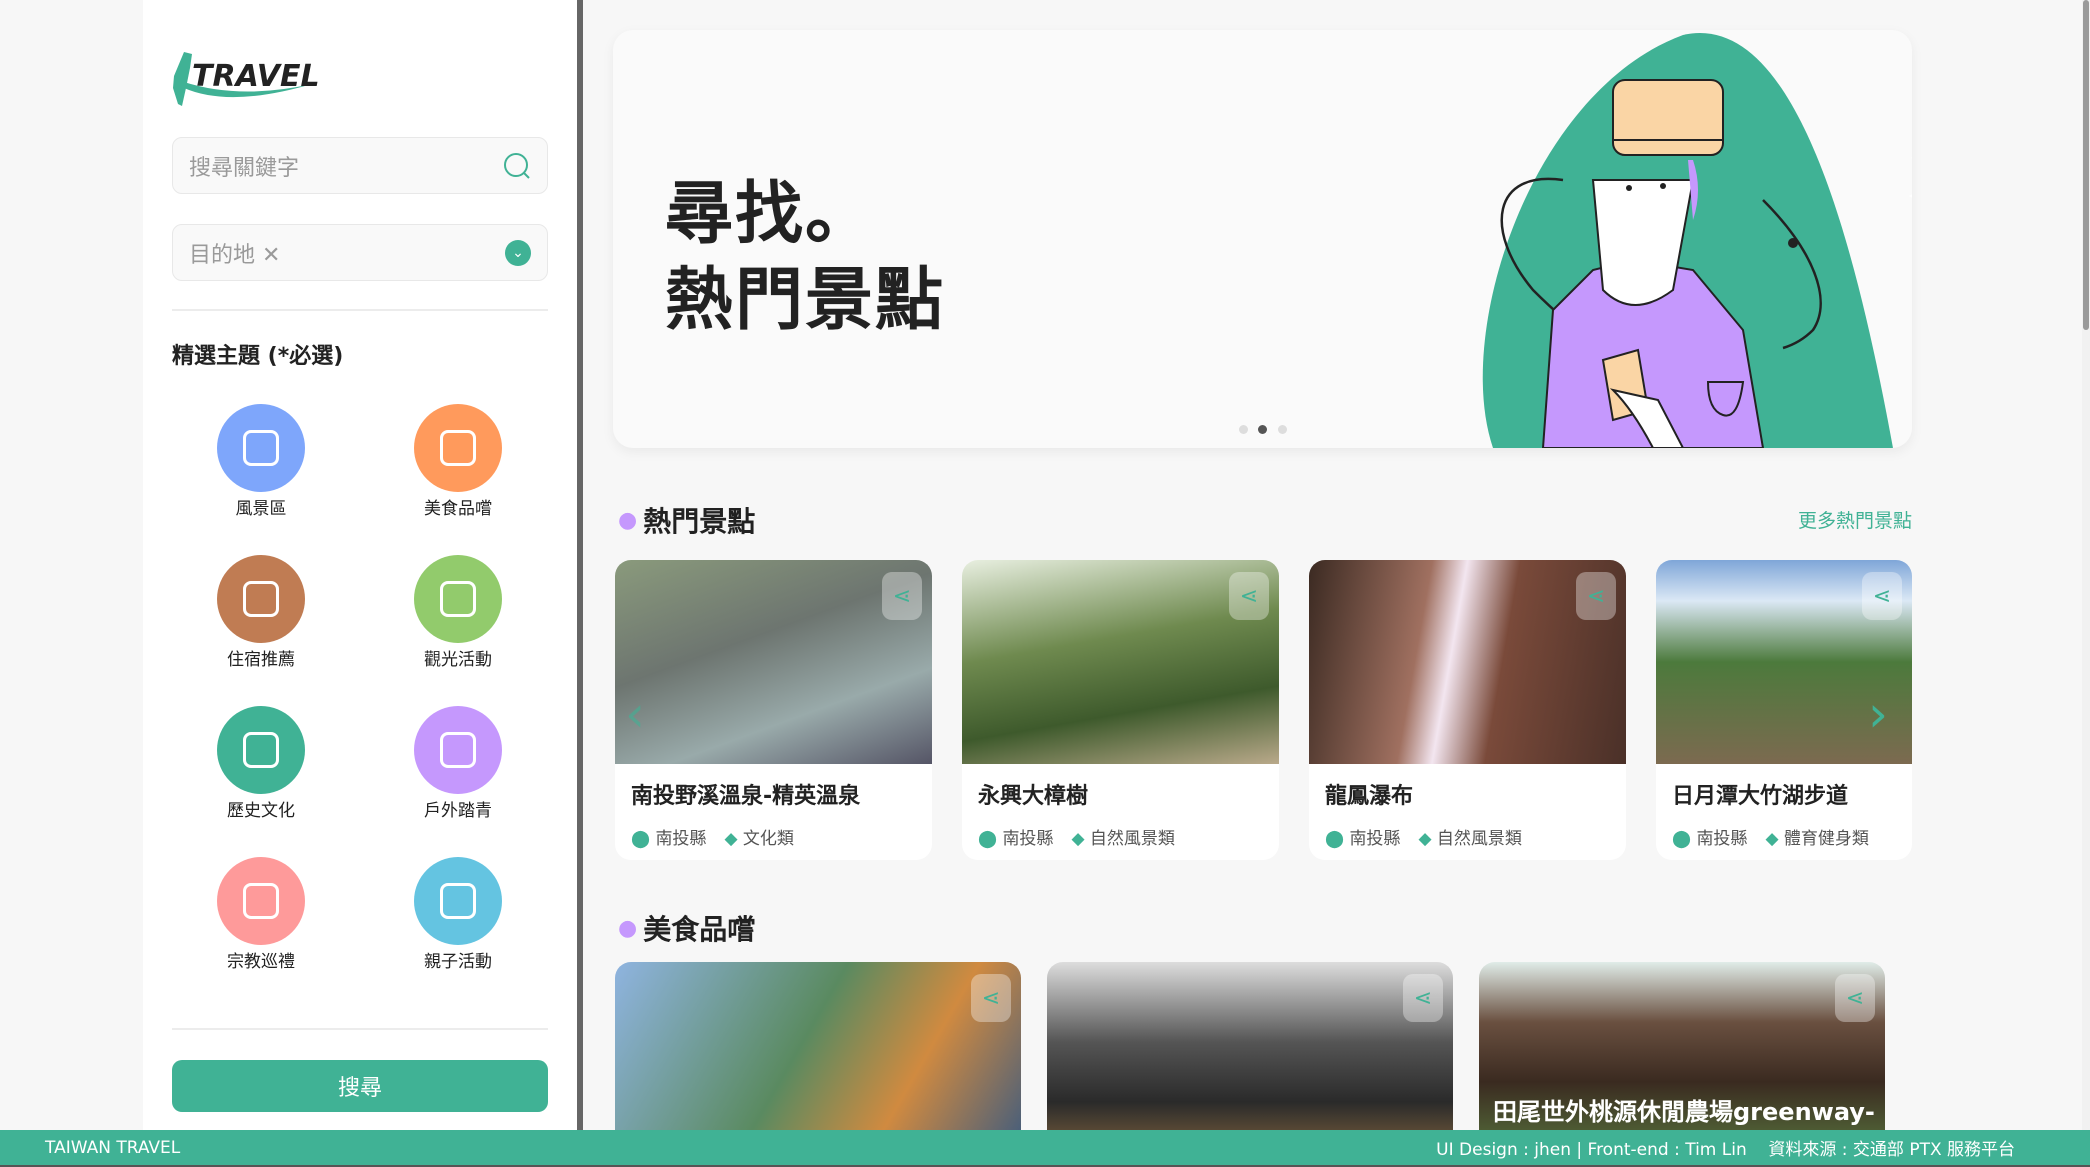  What do you see at coordinates (261, 509) in the screenshot?
I see `theme-label: 風景區` at bounding box center [261, 509].